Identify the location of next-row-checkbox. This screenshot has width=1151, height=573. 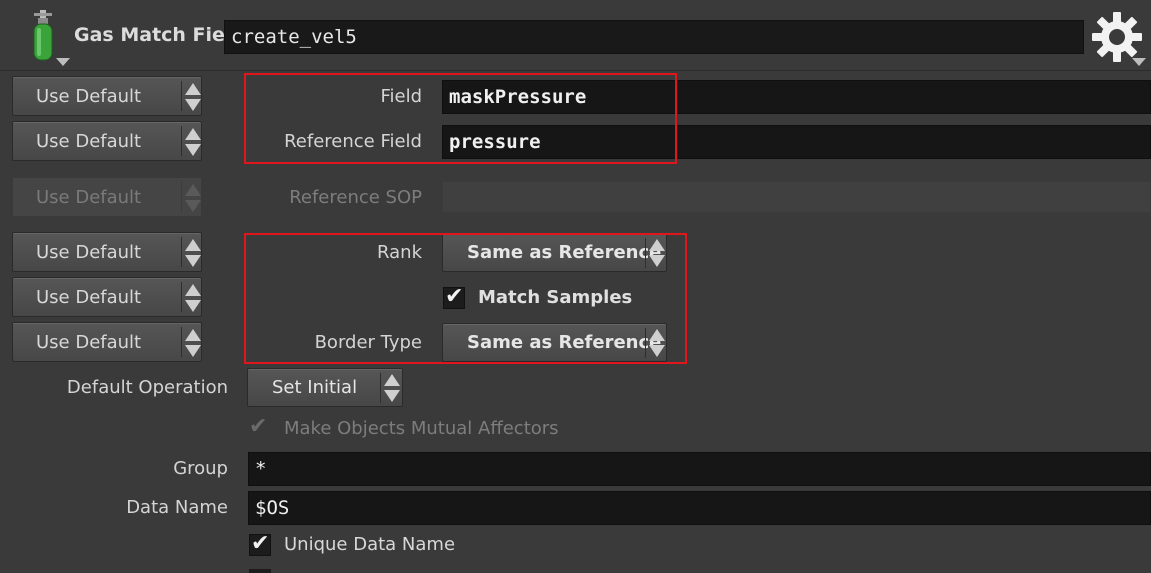
(260, 571).